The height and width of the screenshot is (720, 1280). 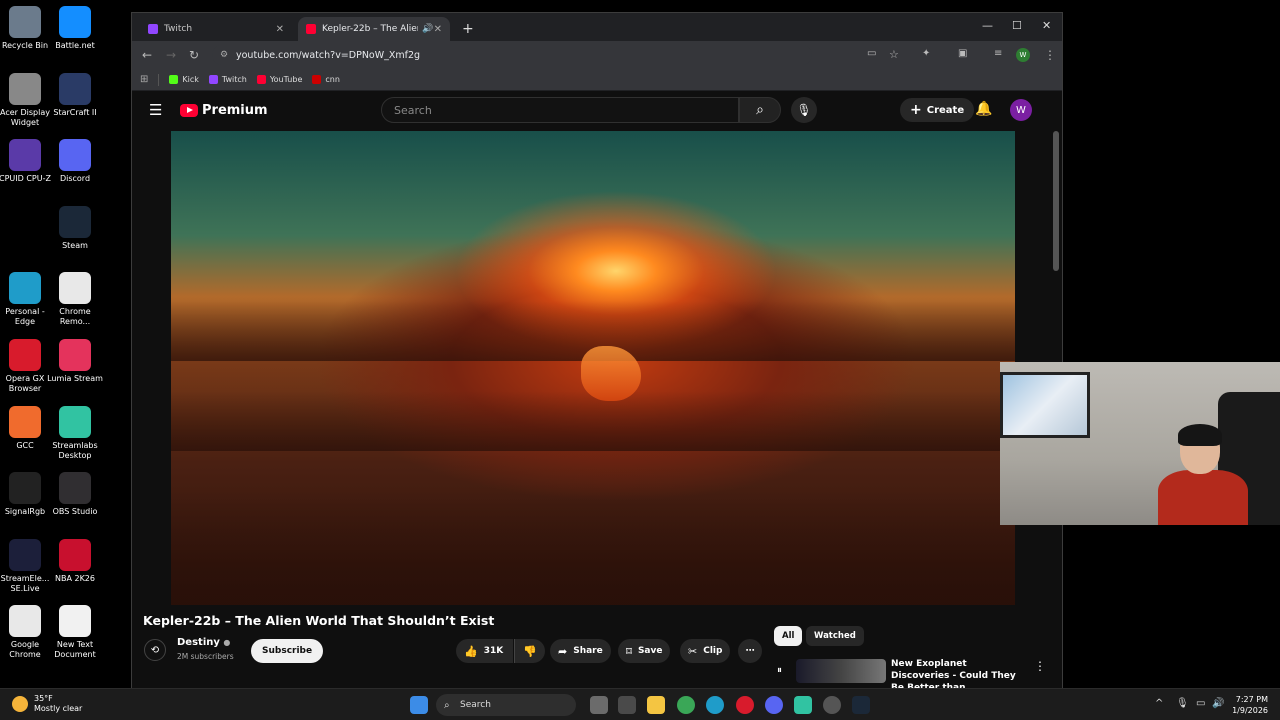 What do you see at coordinates (1250, 705) in the screenshot?
I see `clock: 7:27 PM 1/9/2026` at bounding box center [1250, 705].